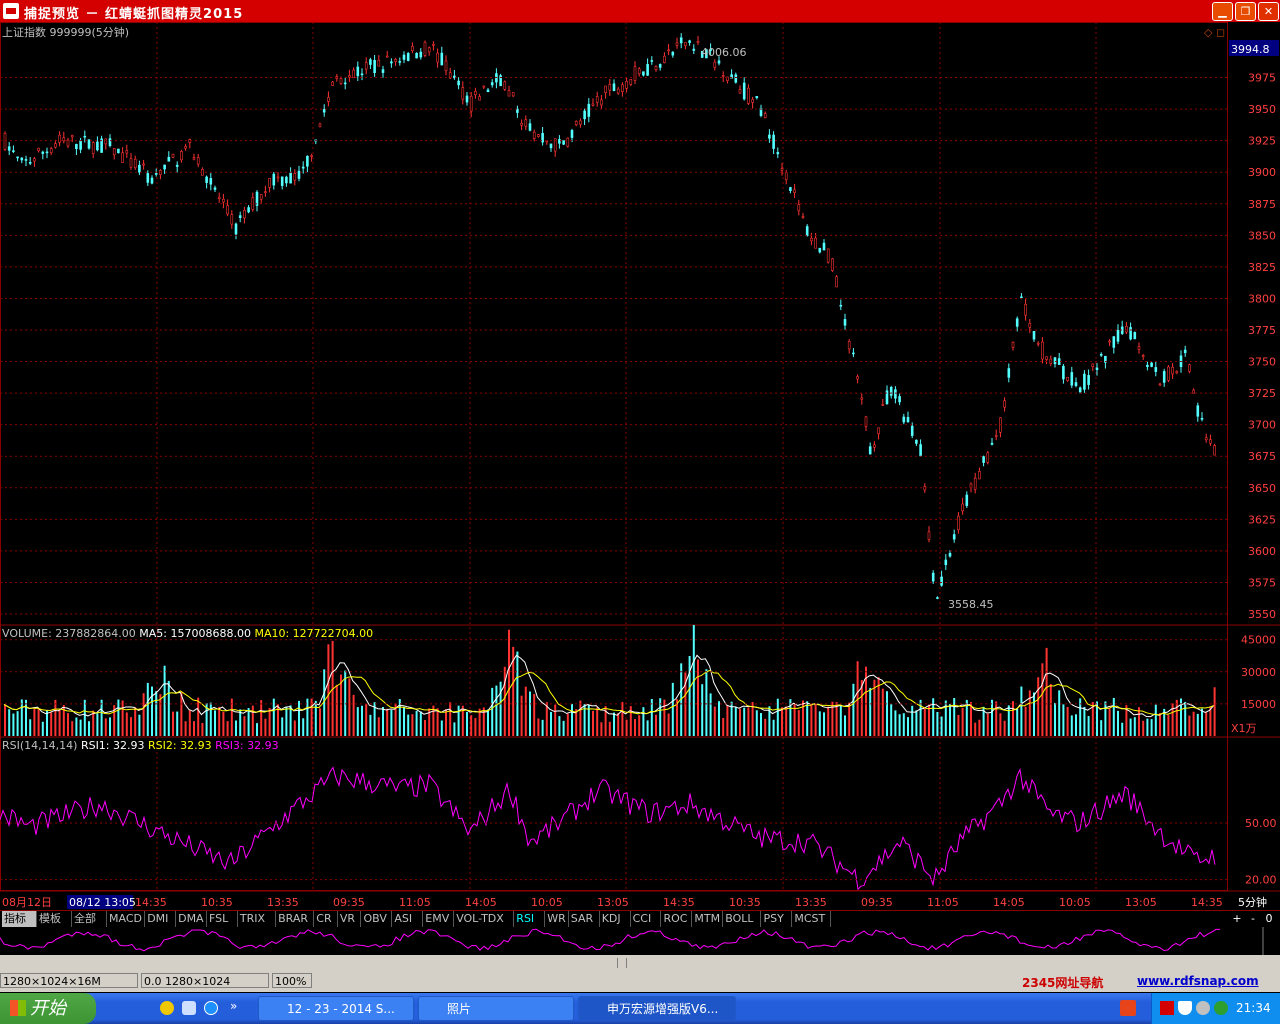 This screenshot has width=1280, height=1024. Describe the element at coordinates (1252, 902) in the screenshot. I see `period-label: 5分钟` at that location.